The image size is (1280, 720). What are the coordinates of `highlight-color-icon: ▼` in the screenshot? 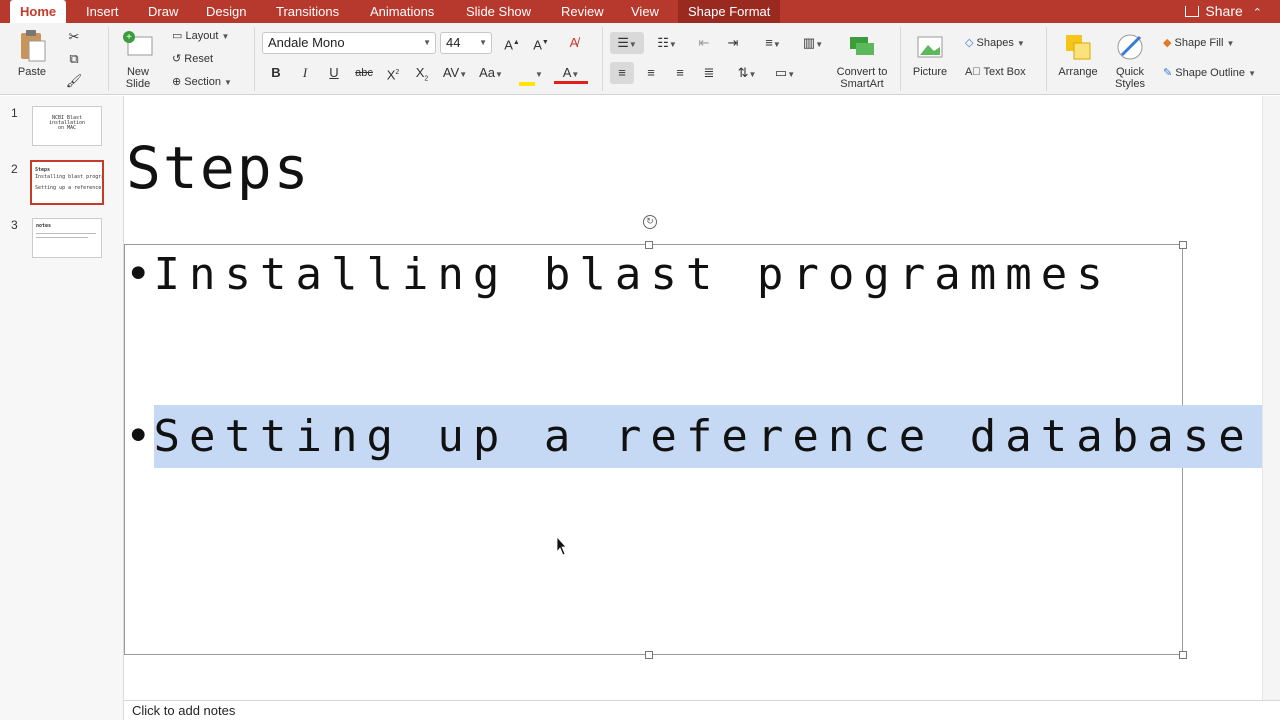 It's located at (531, 74).